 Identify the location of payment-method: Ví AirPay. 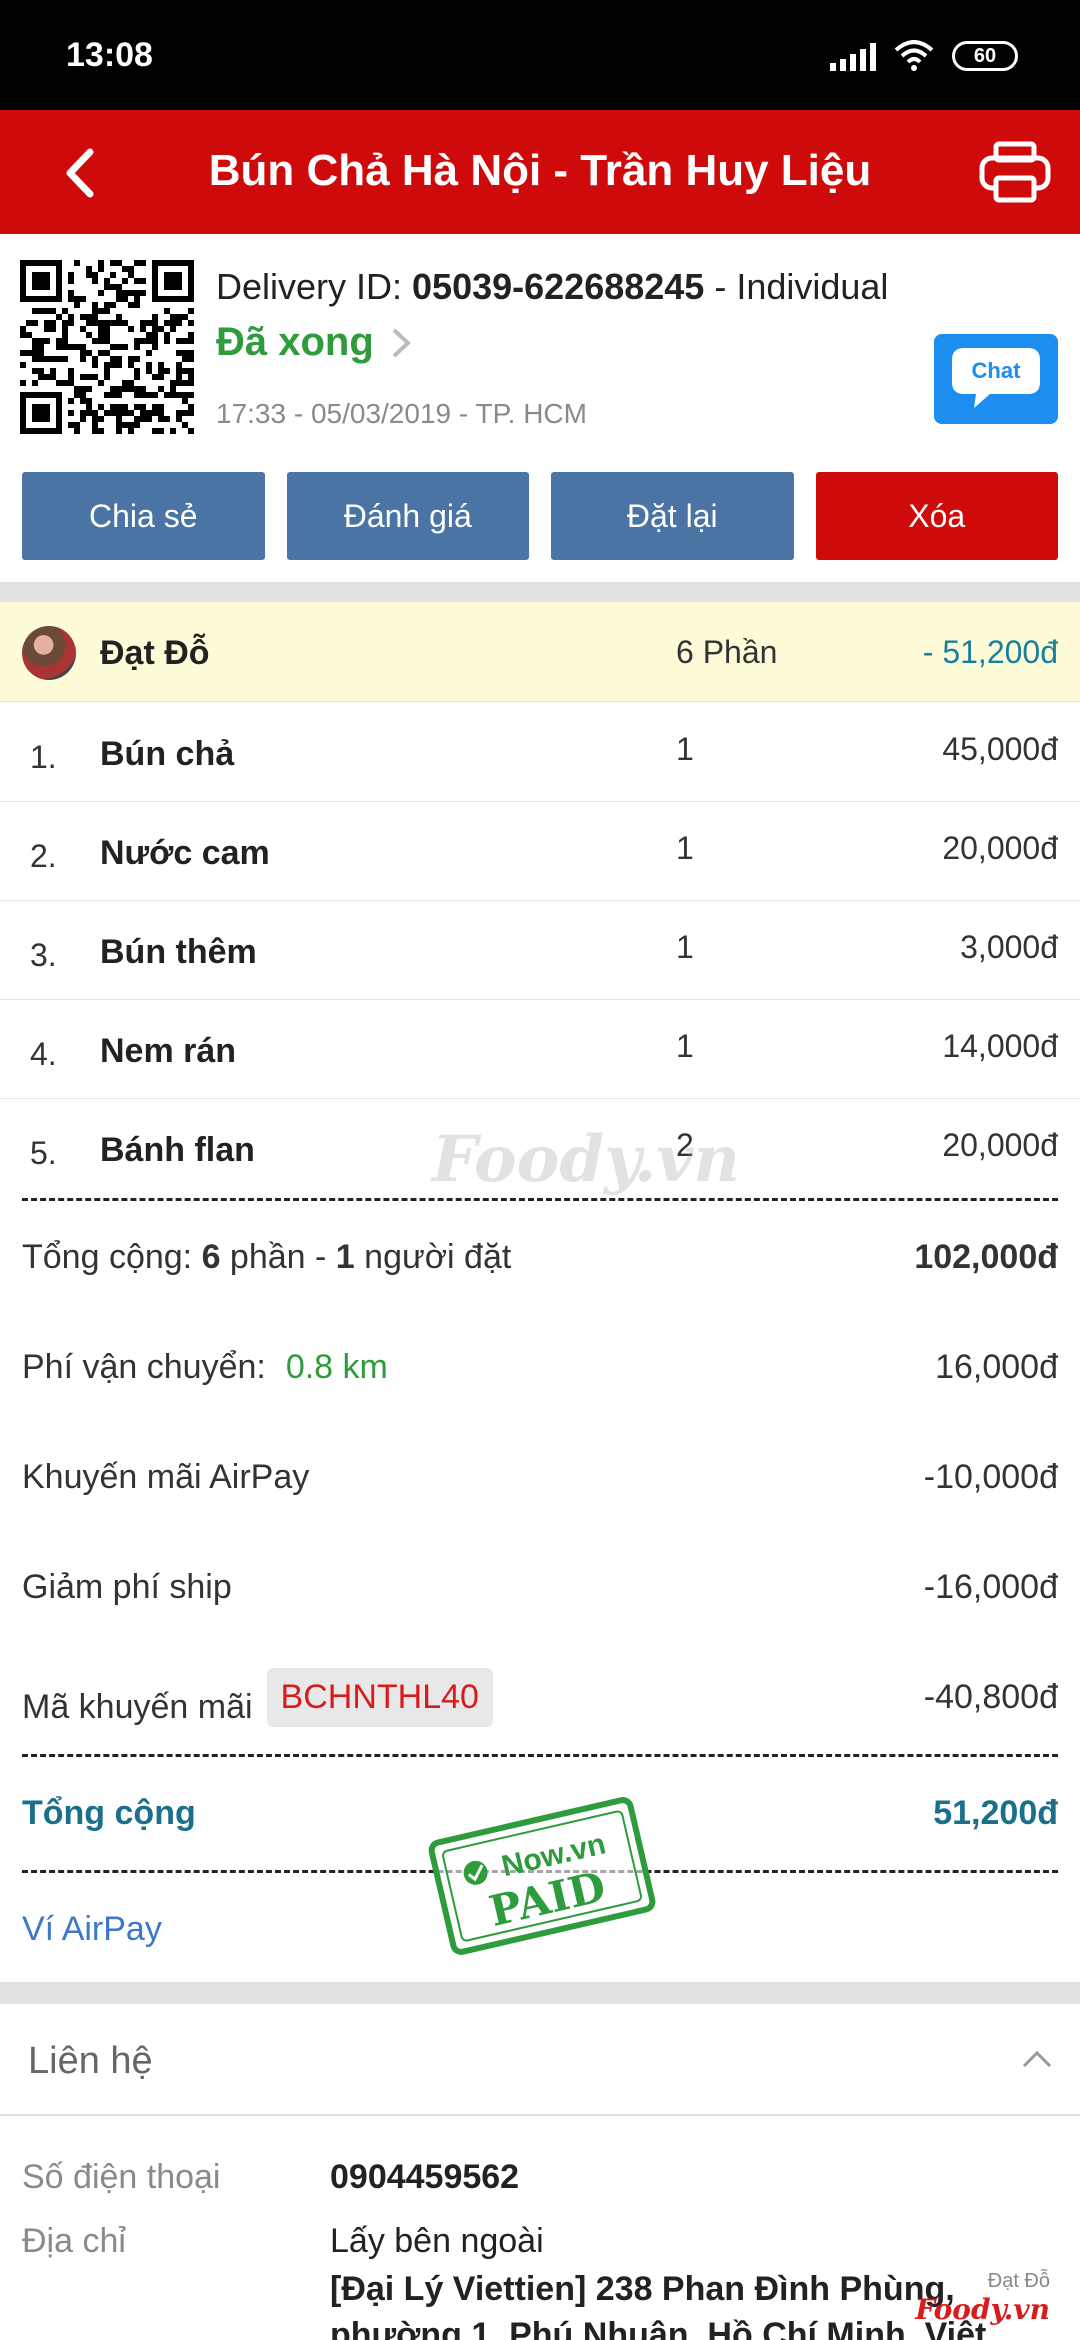
(92, 1929).